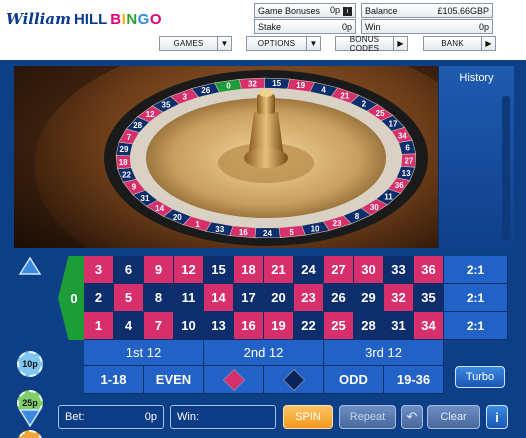  Describe the element at coordinates (354, 380) in the screenshot. I see `odd-bet: ODD` at that location.